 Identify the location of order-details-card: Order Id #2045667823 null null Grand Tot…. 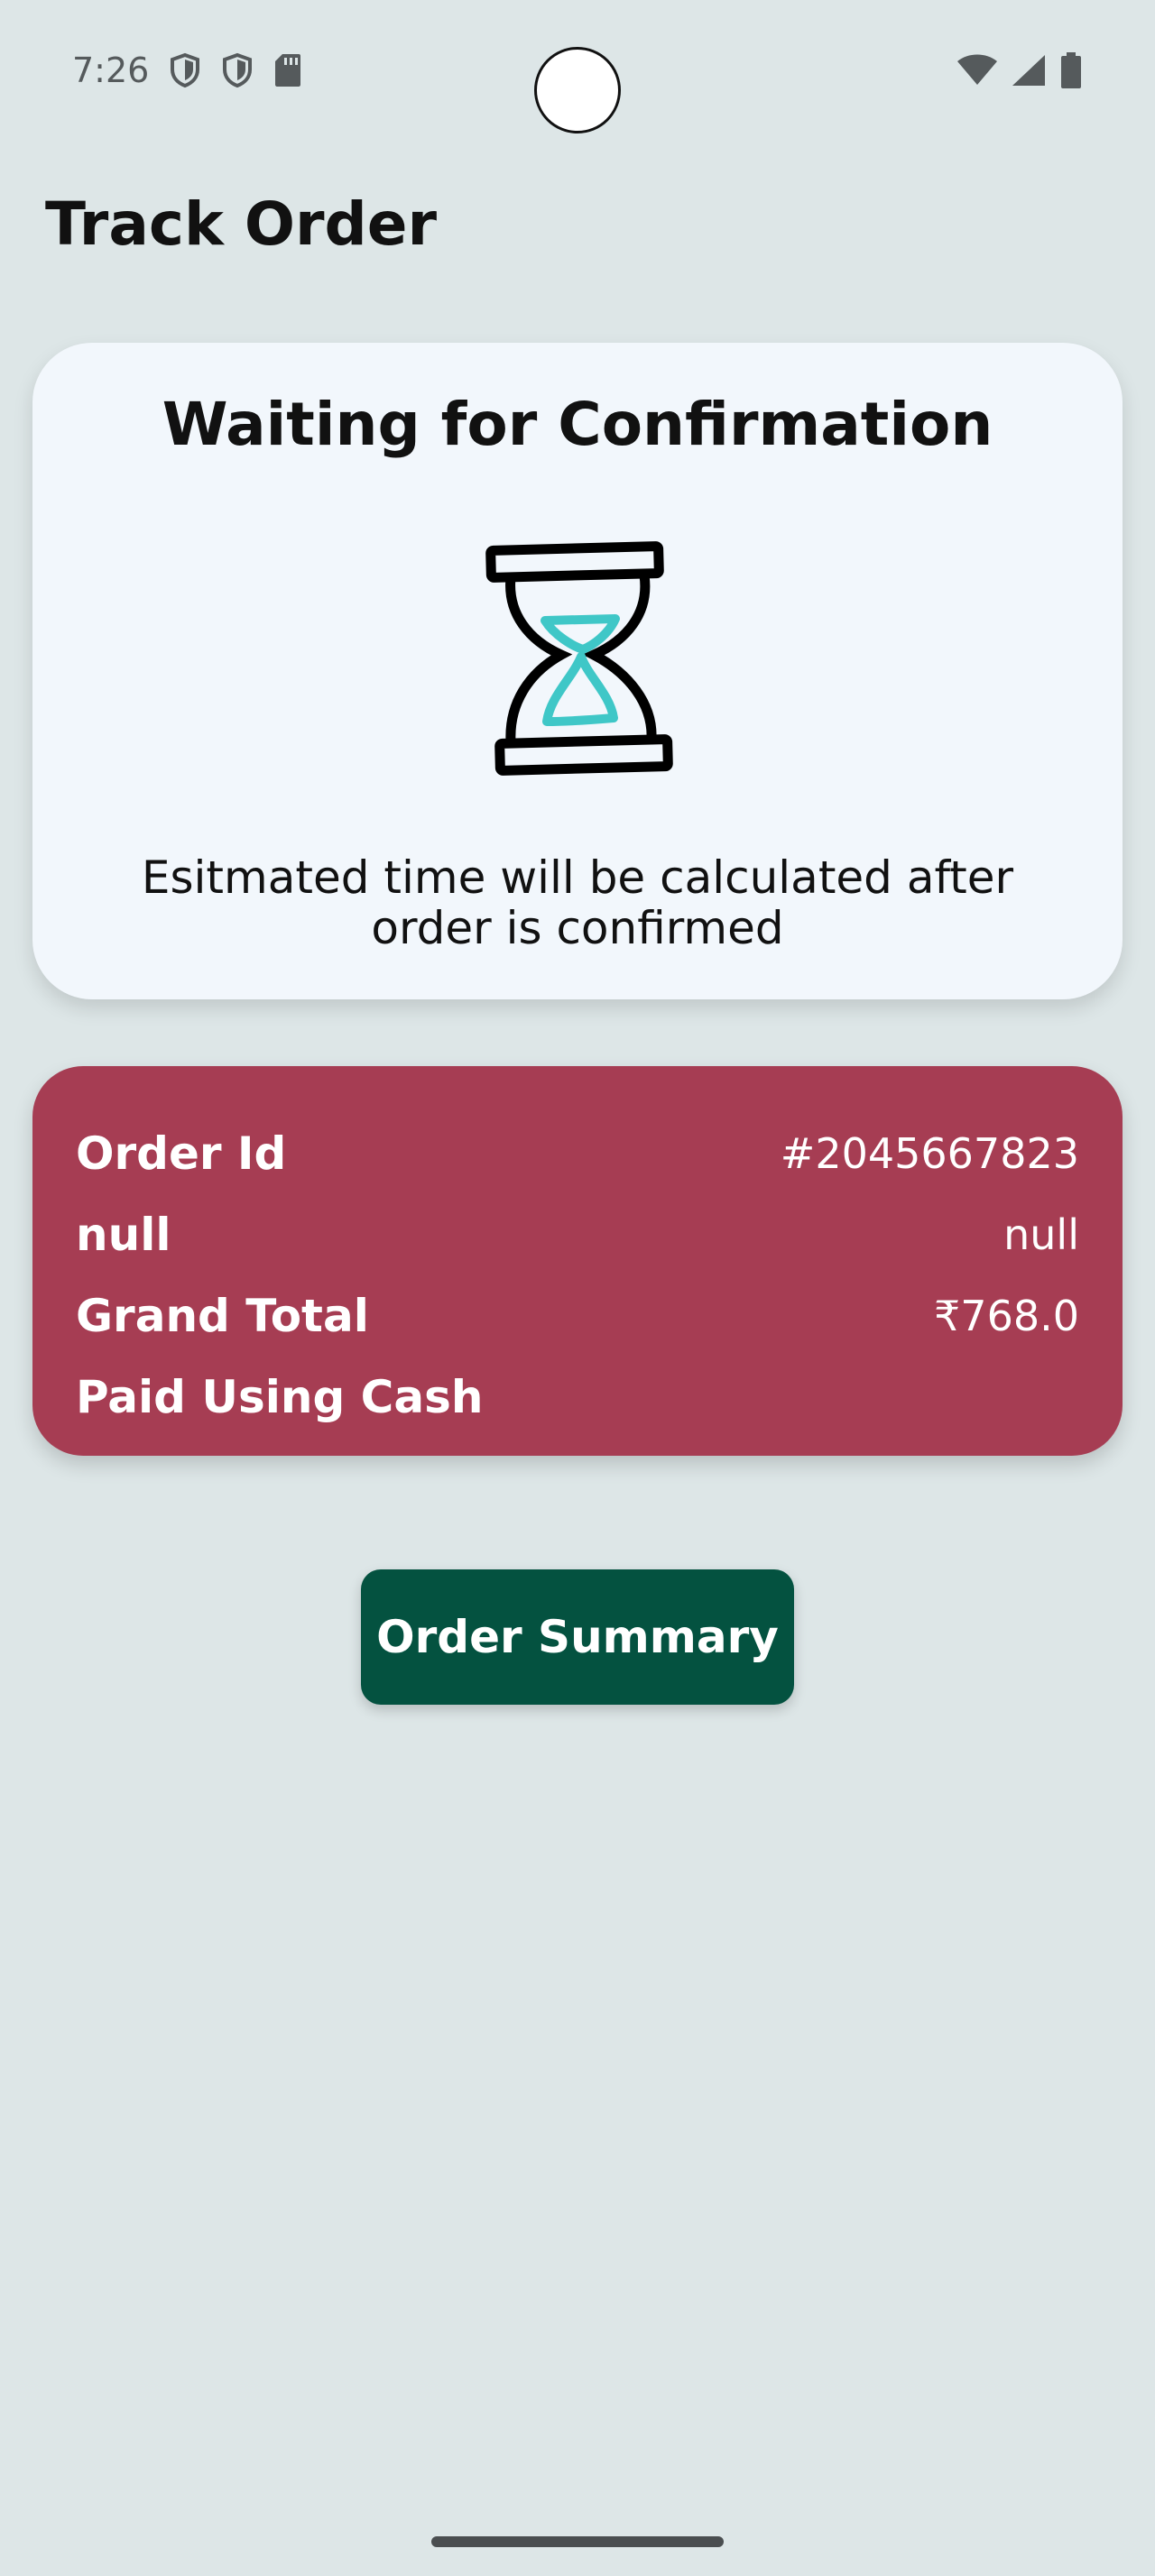
(577, 1261).